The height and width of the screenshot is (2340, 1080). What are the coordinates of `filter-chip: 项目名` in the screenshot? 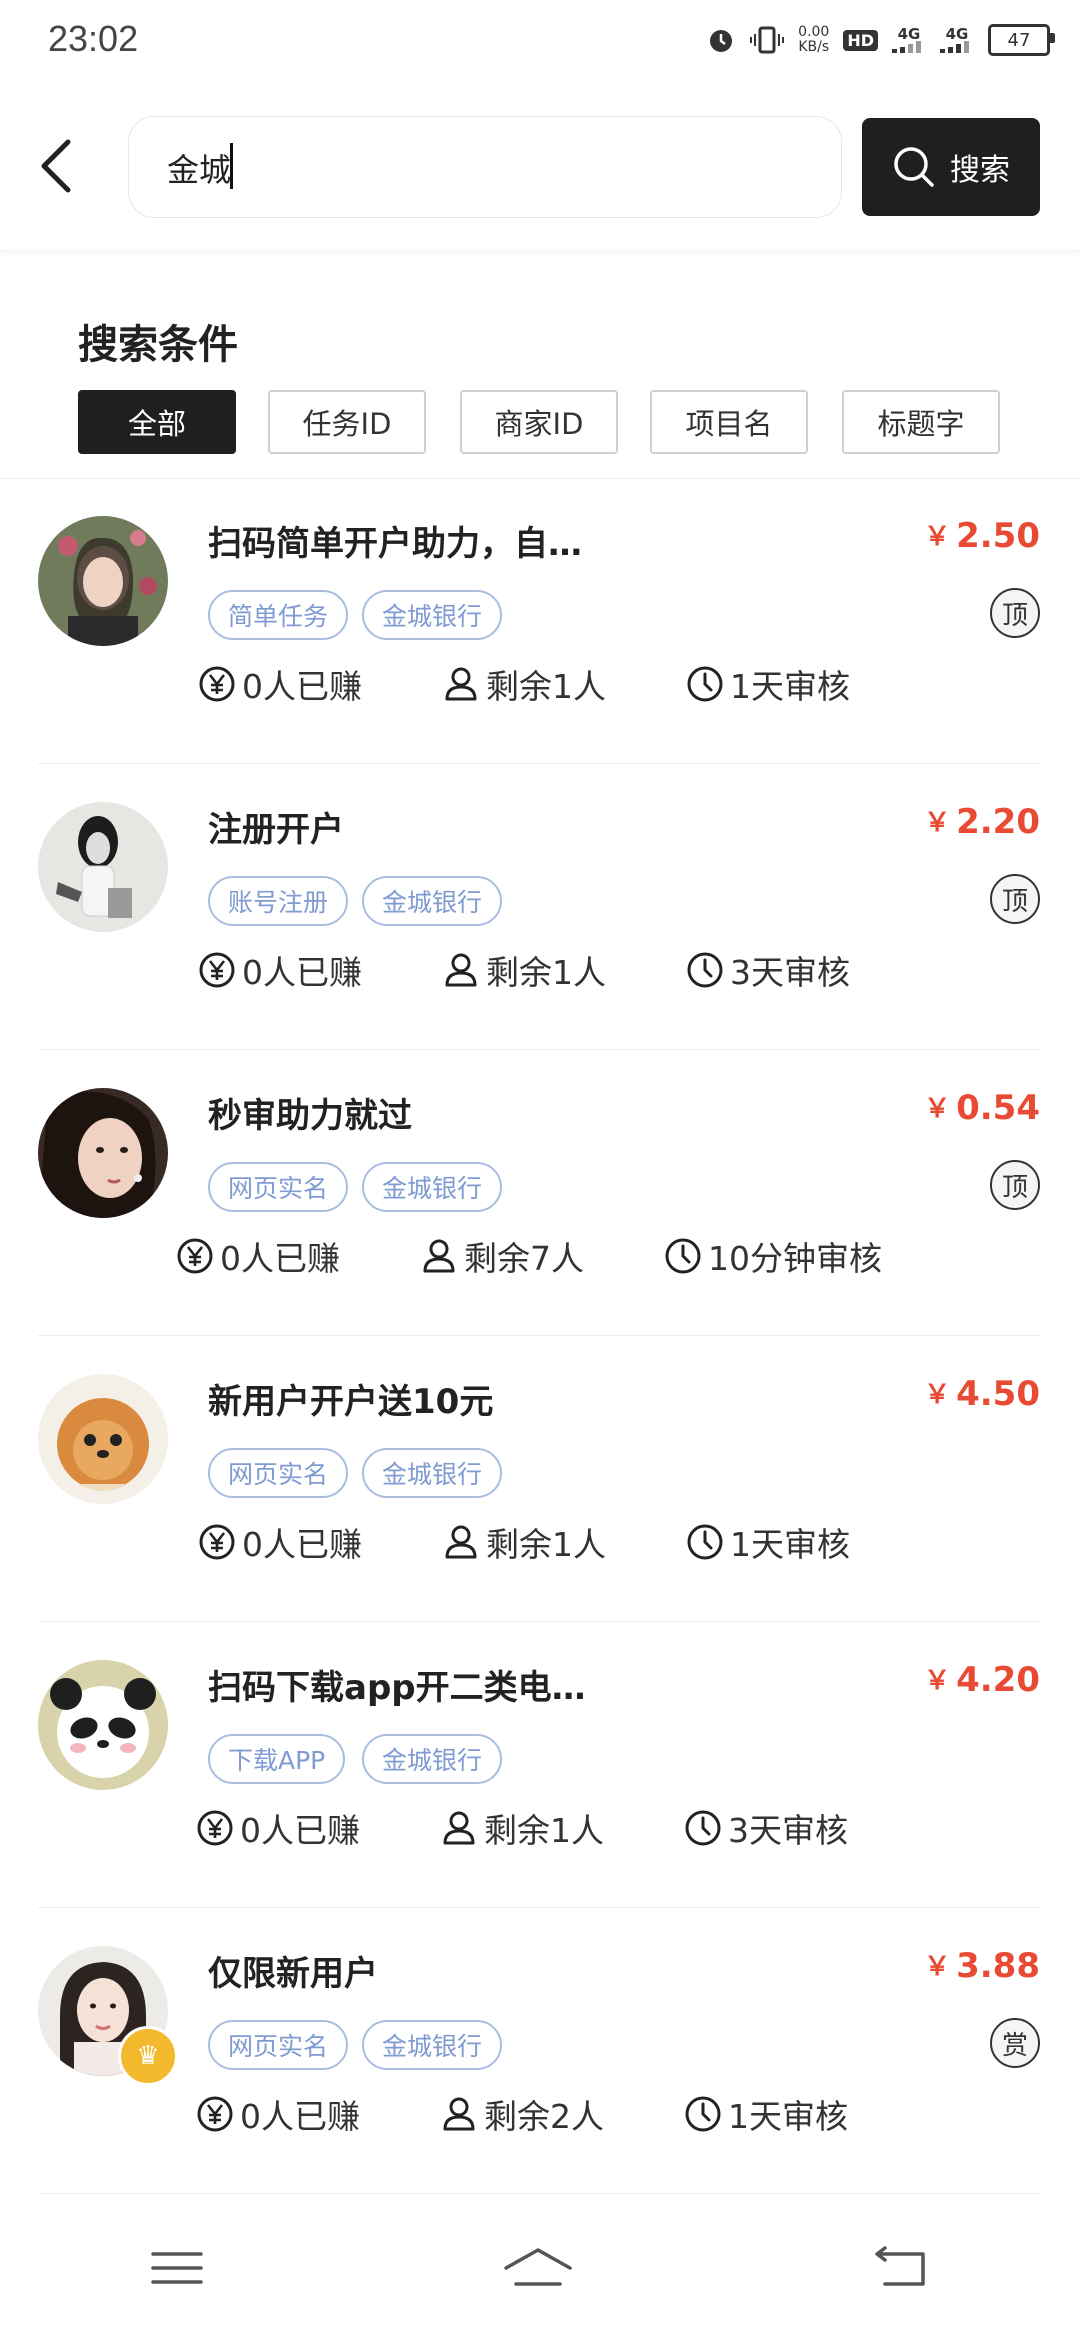 It's located at (729, 422).